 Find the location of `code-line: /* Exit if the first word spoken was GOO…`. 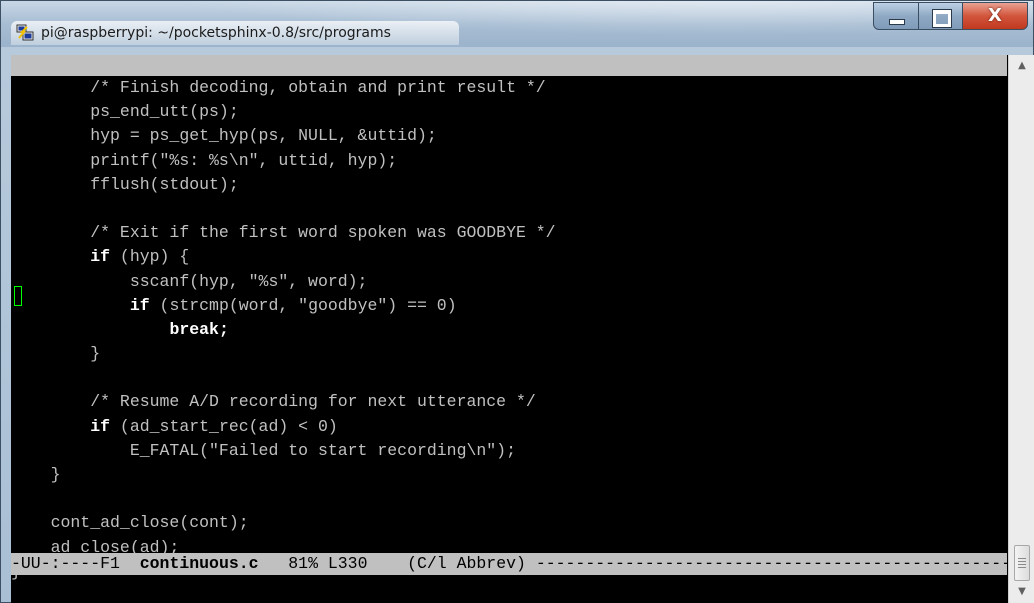

code-line: /* Exit if the first word spoken was GOO… is located at coordinates (509, 233).